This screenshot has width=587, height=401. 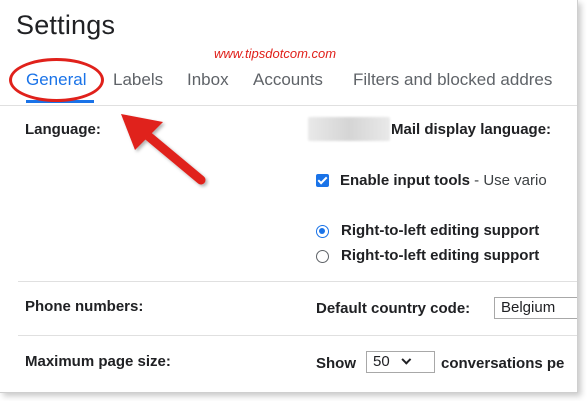 I want to click on blurred-language-value, so click(x=349, y=129).